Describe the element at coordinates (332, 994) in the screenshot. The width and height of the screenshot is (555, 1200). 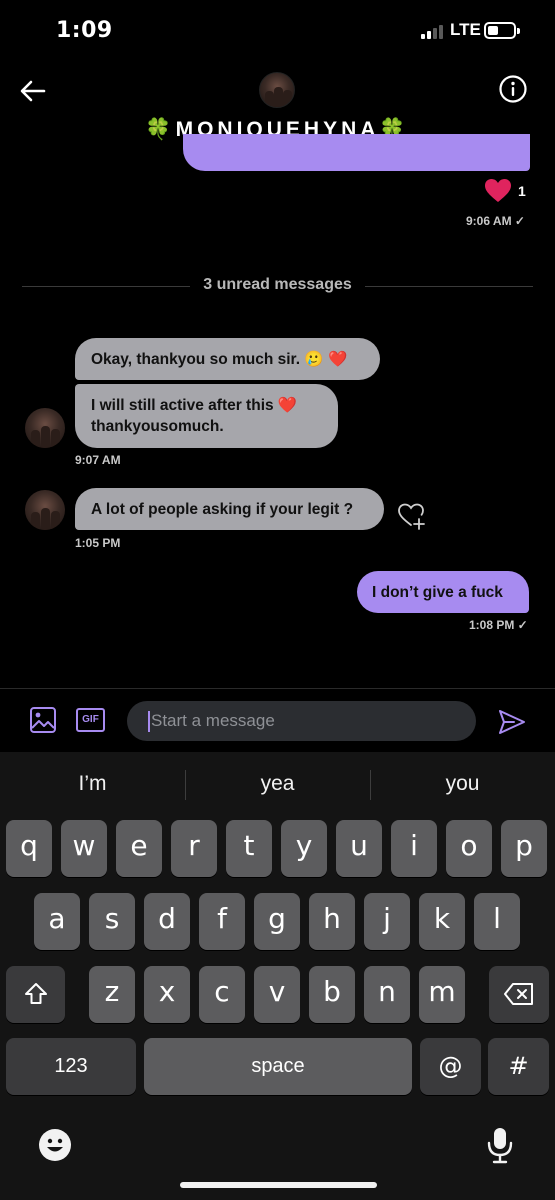
I see `key-b: b` at that location.